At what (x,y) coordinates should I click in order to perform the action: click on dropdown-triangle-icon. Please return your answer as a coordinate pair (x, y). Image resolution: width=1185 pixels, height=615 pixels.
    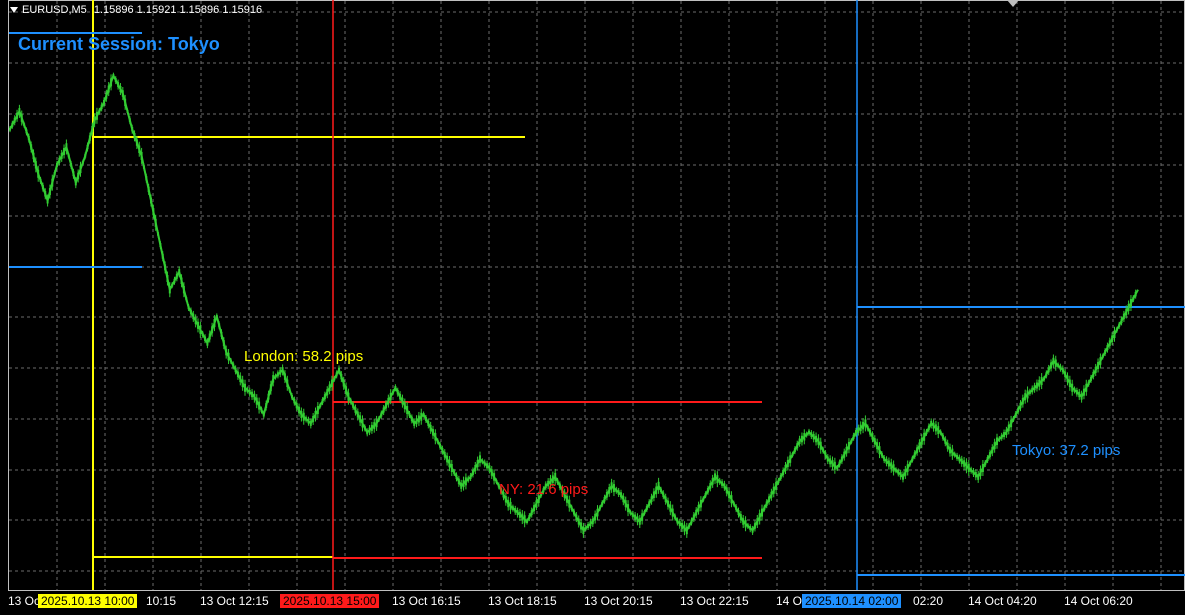
    Looking at the image, I should click on (14, 10).